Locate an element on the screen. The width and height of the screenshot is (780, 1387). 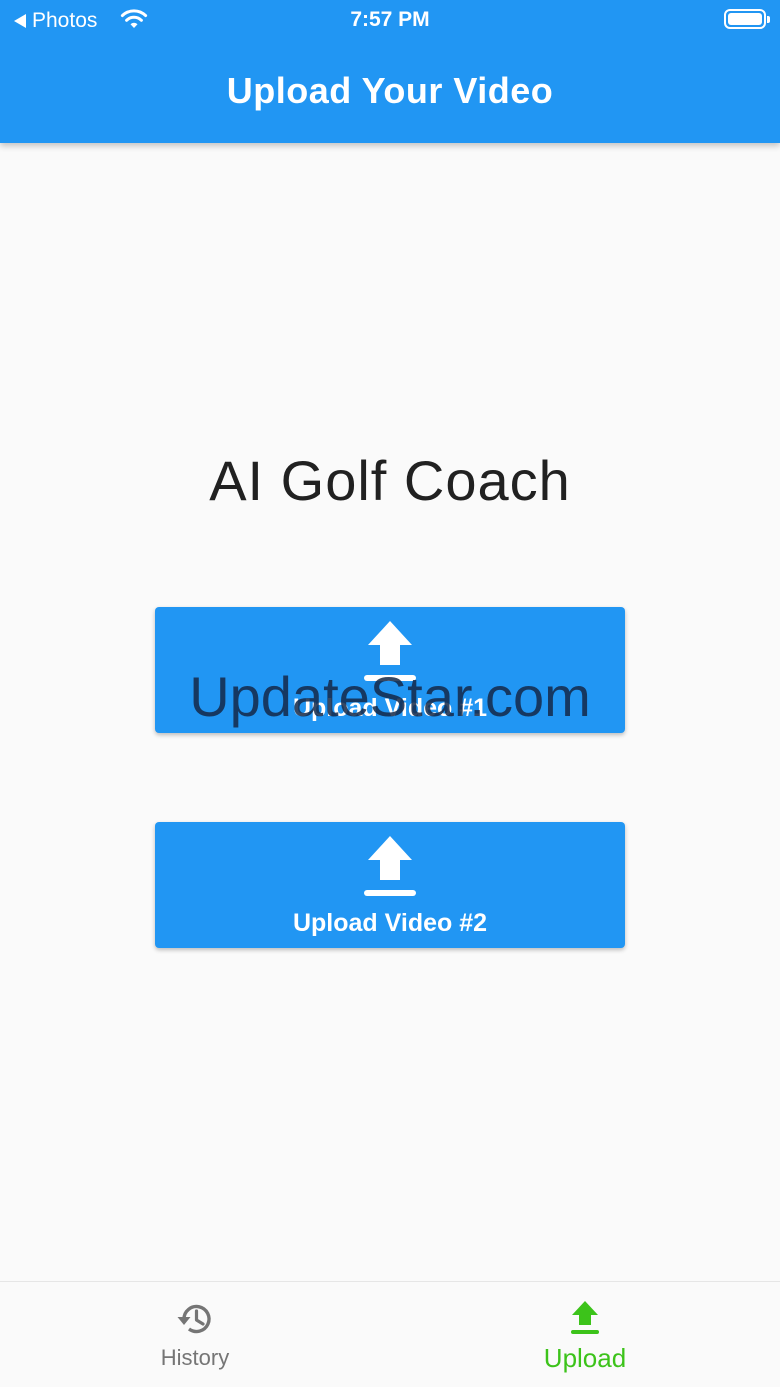
upload-video-2-button: Upload Video #2 is located at coordinates (390, 885).